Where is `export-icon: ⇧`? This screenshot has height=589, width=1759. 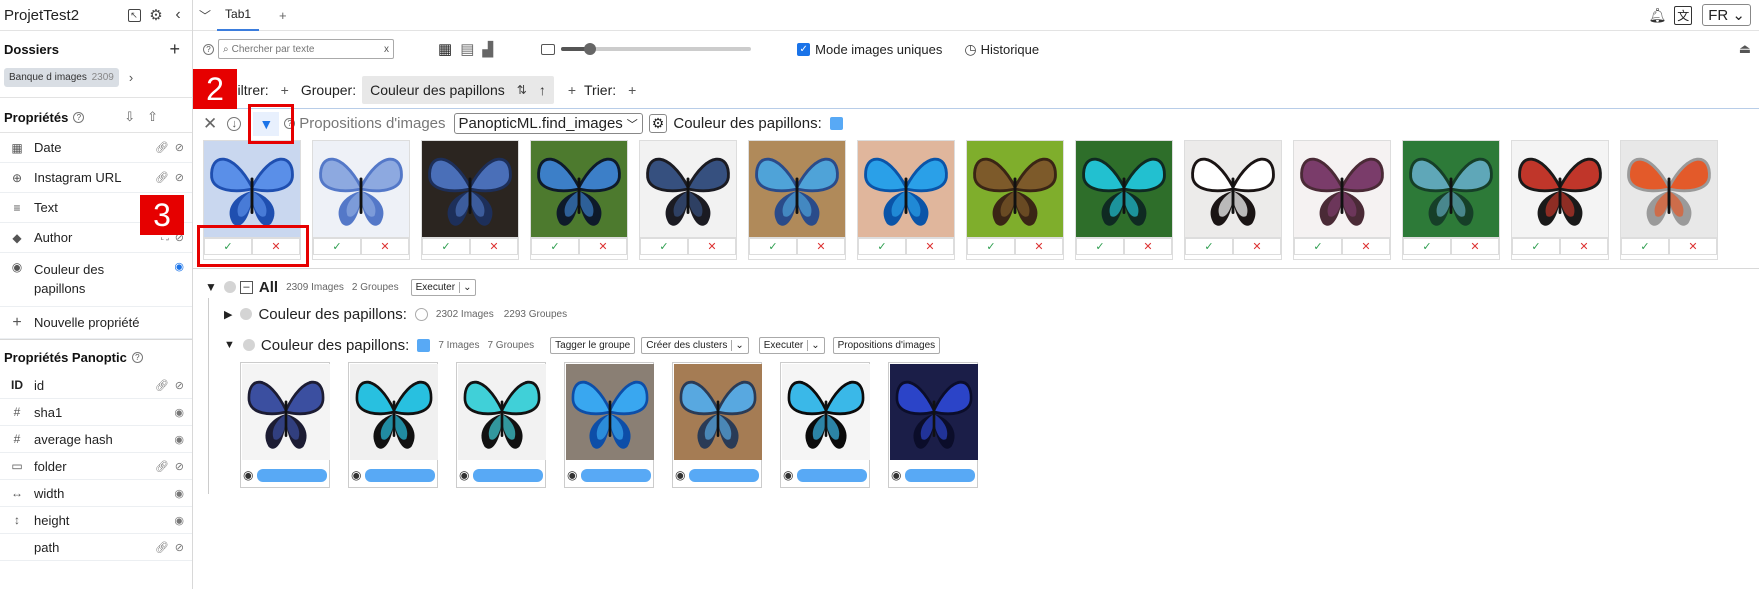
export-icon: ⇧ is located at coordinates (152, 117).